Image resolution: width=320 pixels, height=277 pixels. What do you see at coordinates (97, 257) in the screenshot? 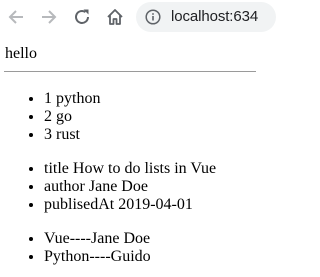
I see `list-item: Python----Guido` at bounding box center [97, 257].